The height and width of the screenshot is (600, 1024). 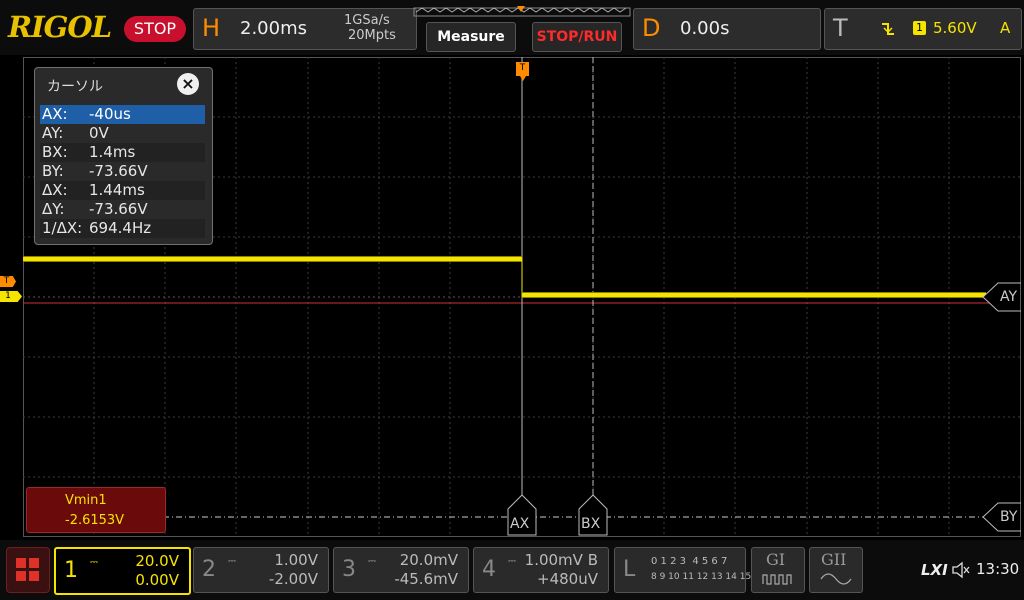 What do you see at coordinates (372, 35) in the screenshot?
I see `memory-depth: 20Mpts` at bounding box center [372, 35].